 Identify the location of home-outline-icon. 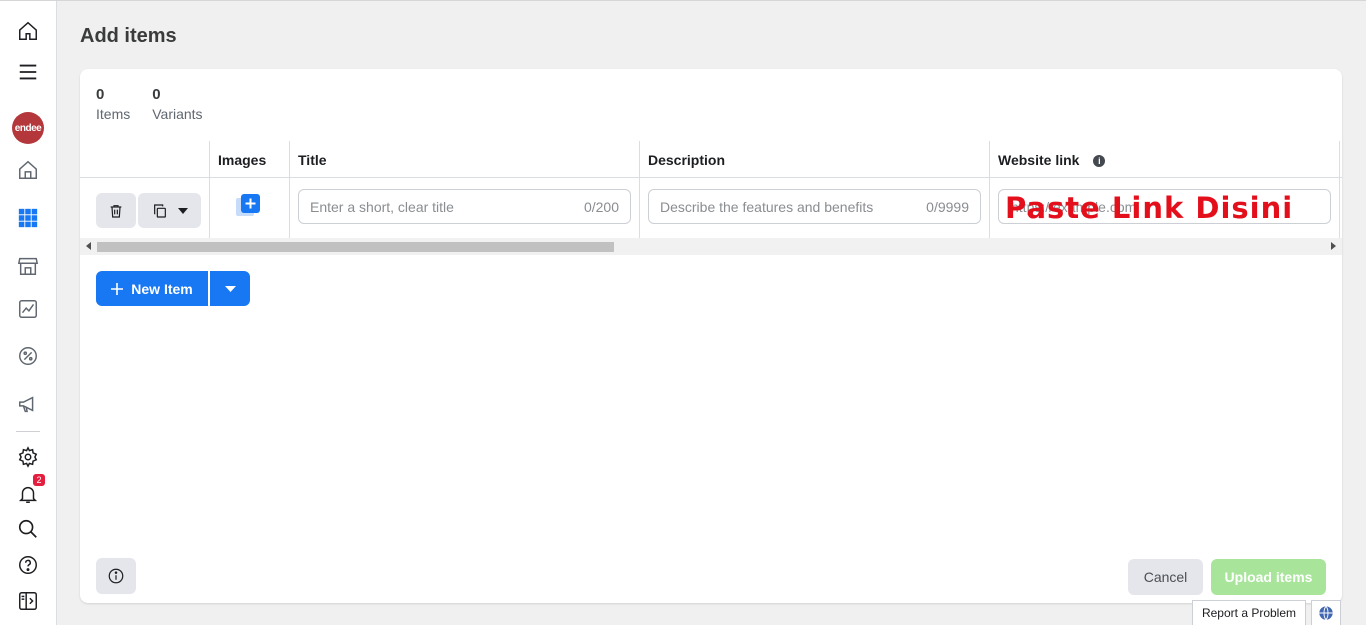
(28, 31).